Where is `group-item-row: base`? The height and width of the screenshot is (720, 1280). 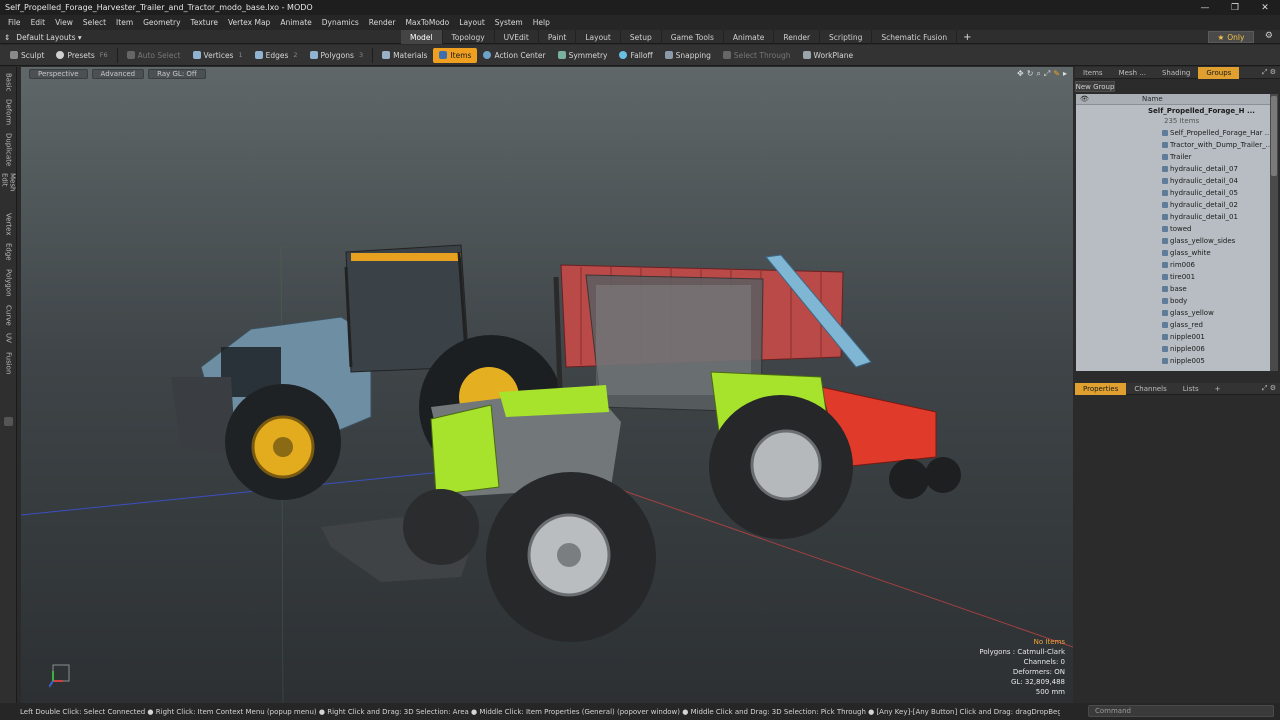 group-item-row: base is located at coordinates (1173, 290).